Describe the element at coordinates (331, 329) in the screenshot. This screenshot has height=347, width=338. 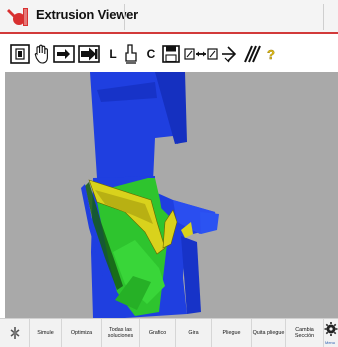
I see `menu-gear-icon` at that location.